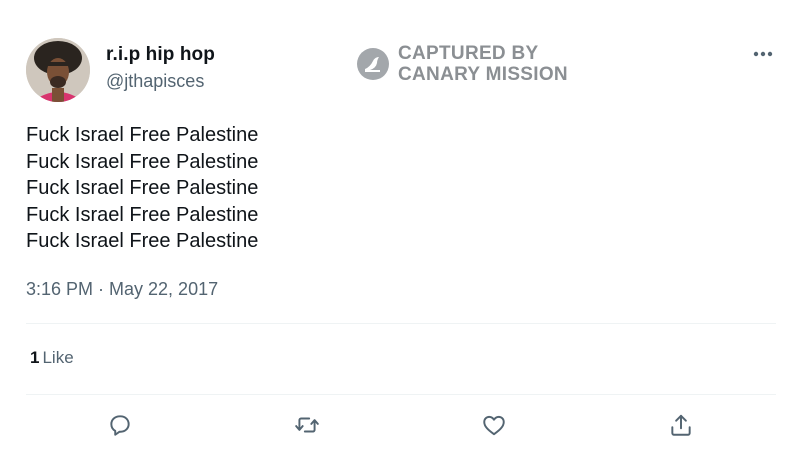  I want to click on more-options-button, so click(763, 54).